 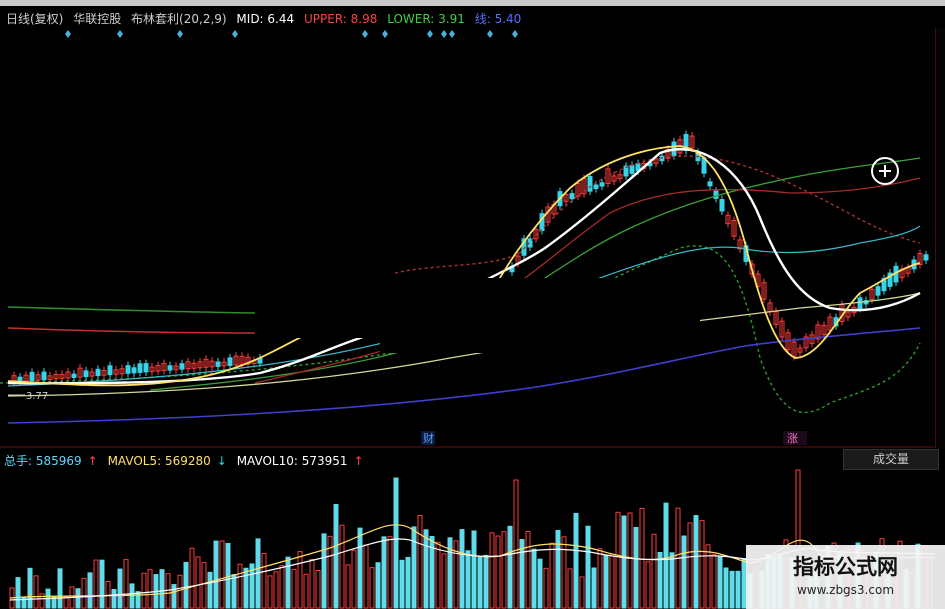 I want to click on event-cai-label: 财, so click(x=428, y=438).